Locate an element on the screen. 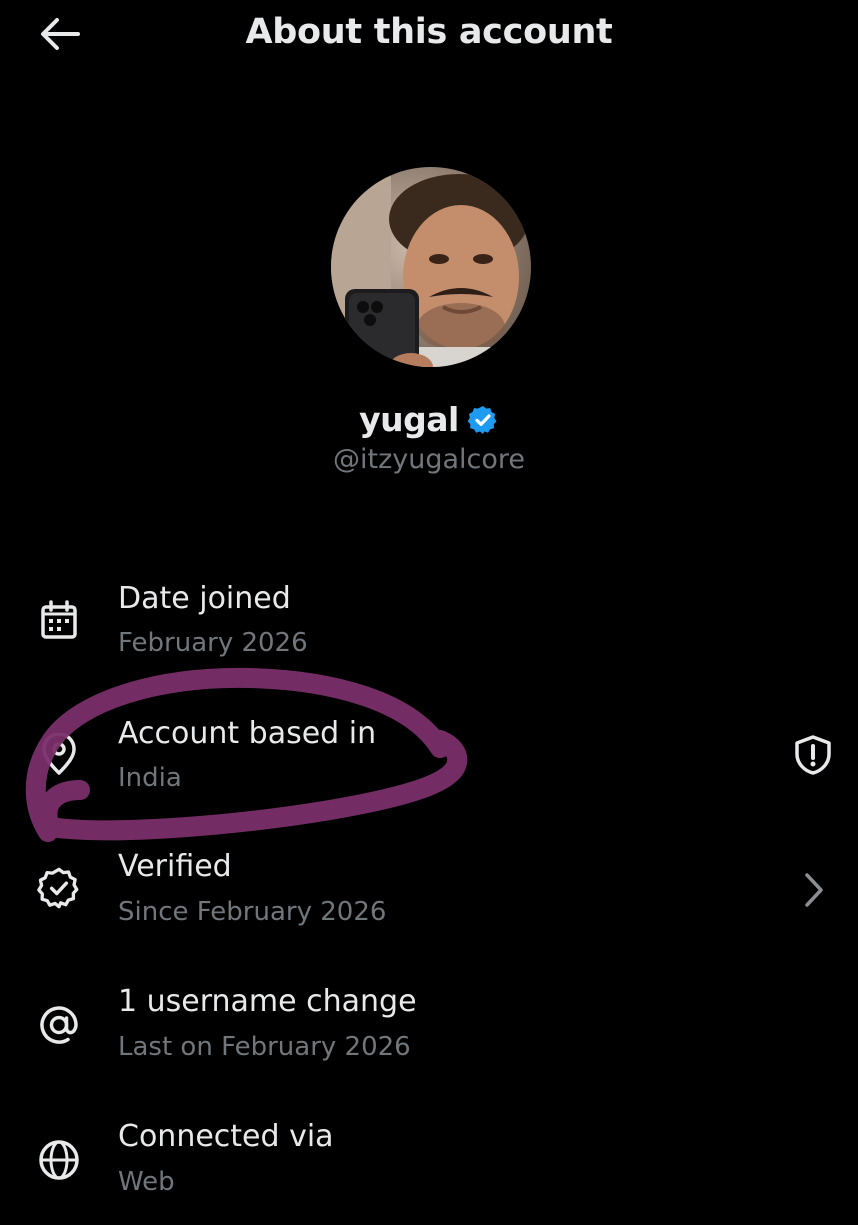 The width and height of the screenshot is (858, 1225). calendar-icon is located at coordinates (59, 620).